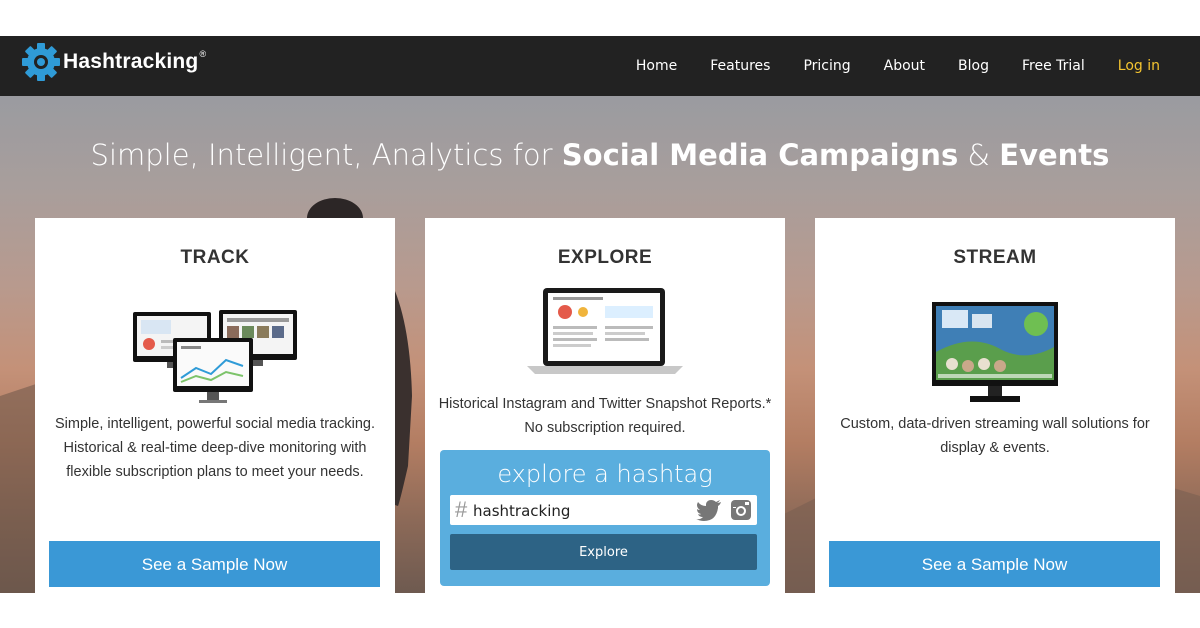  I want to click on hero-title-campaigns: Social Media Campaigns, so click(760, 155).